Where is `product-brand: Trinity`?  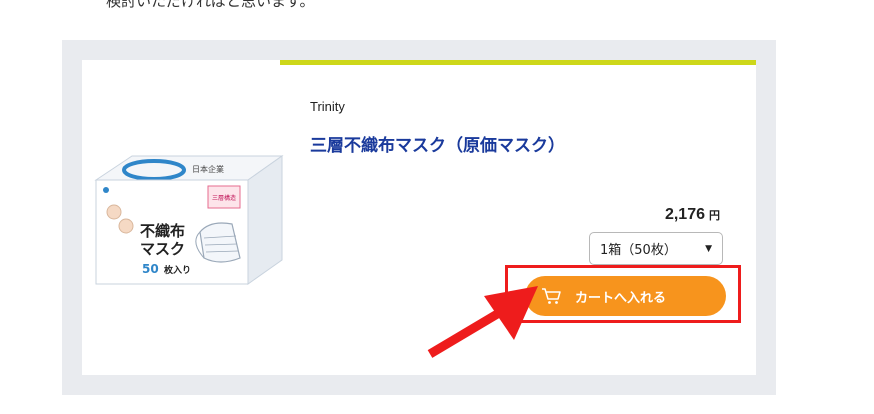 product-brand: Trinity is located at coordinates (327, 106).